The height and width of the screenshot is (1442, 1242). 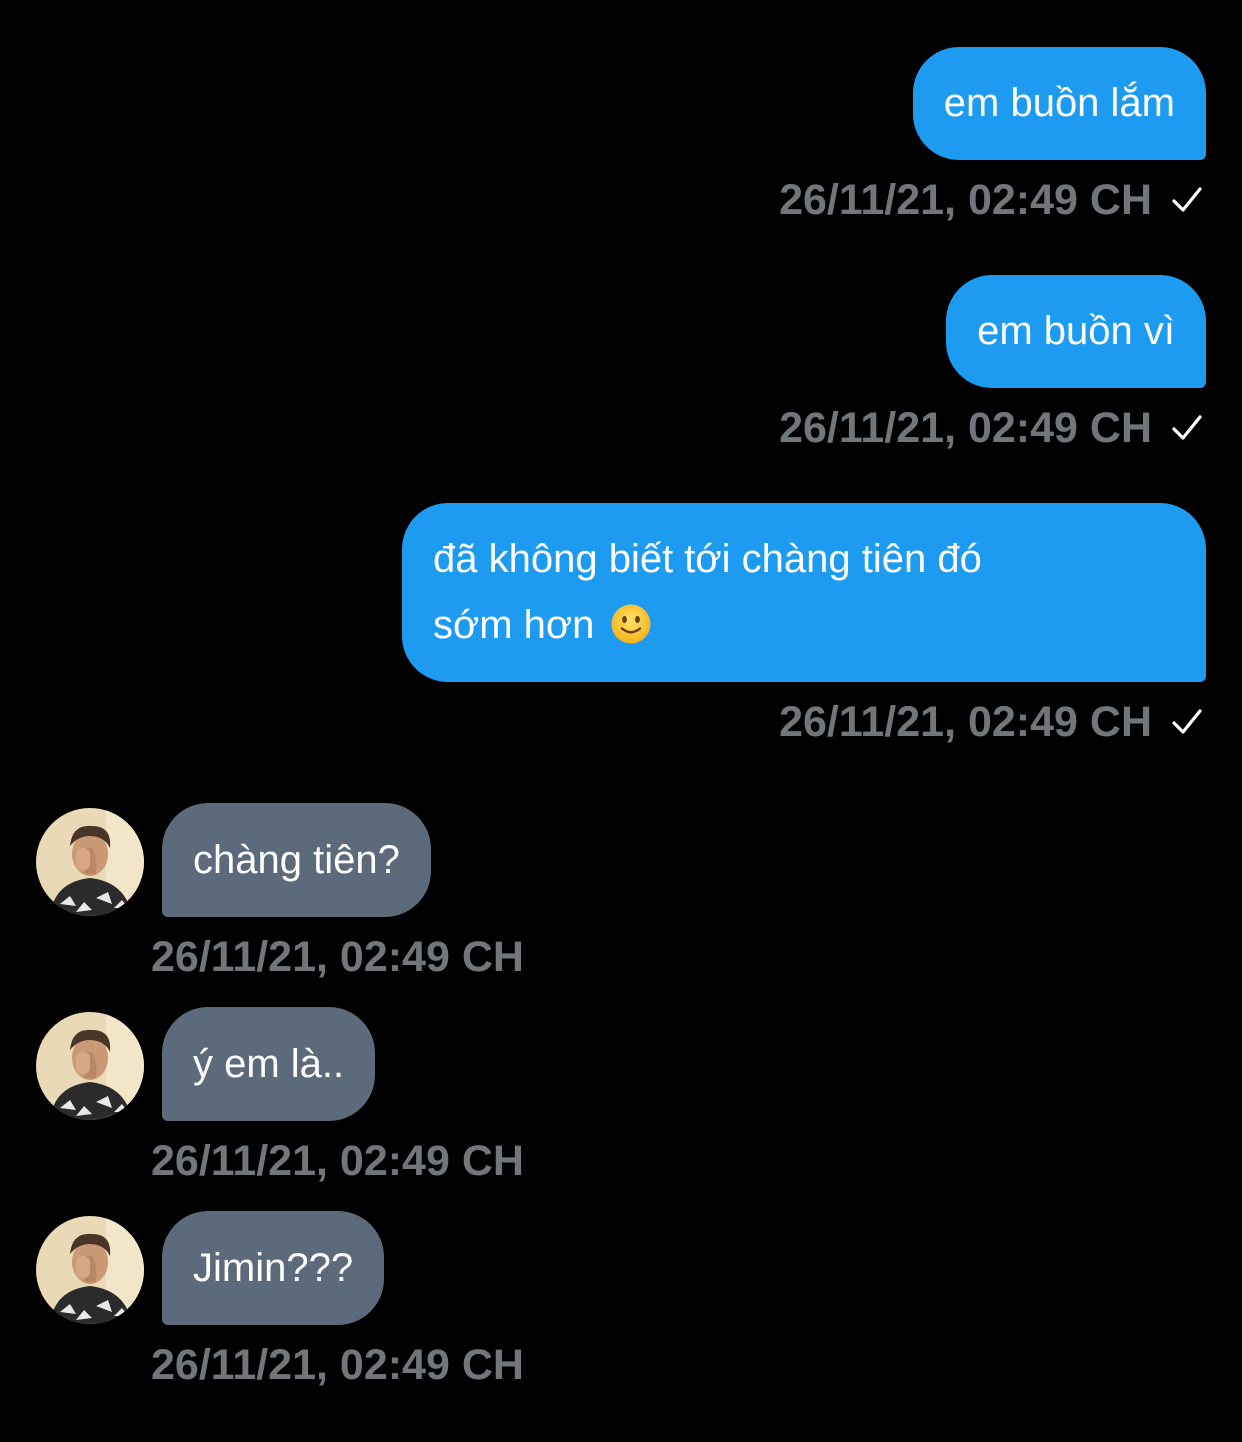 I want to click on outgoing-message: đã không biết tới chàng tiên đó sớm hơn, so click(x=804, y=625).